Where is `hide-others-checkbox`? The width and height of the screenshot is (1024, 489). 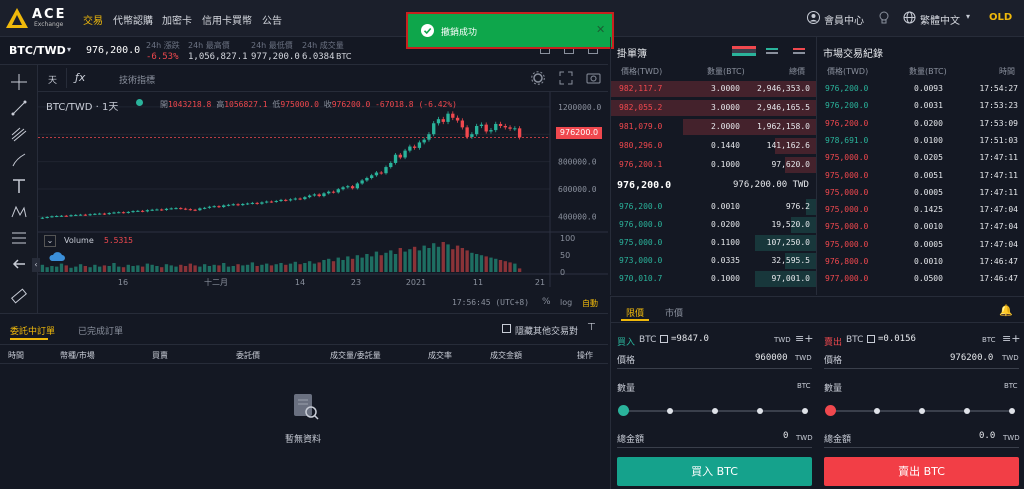
hide-others-checkbox is located at coordinates (506, 328).